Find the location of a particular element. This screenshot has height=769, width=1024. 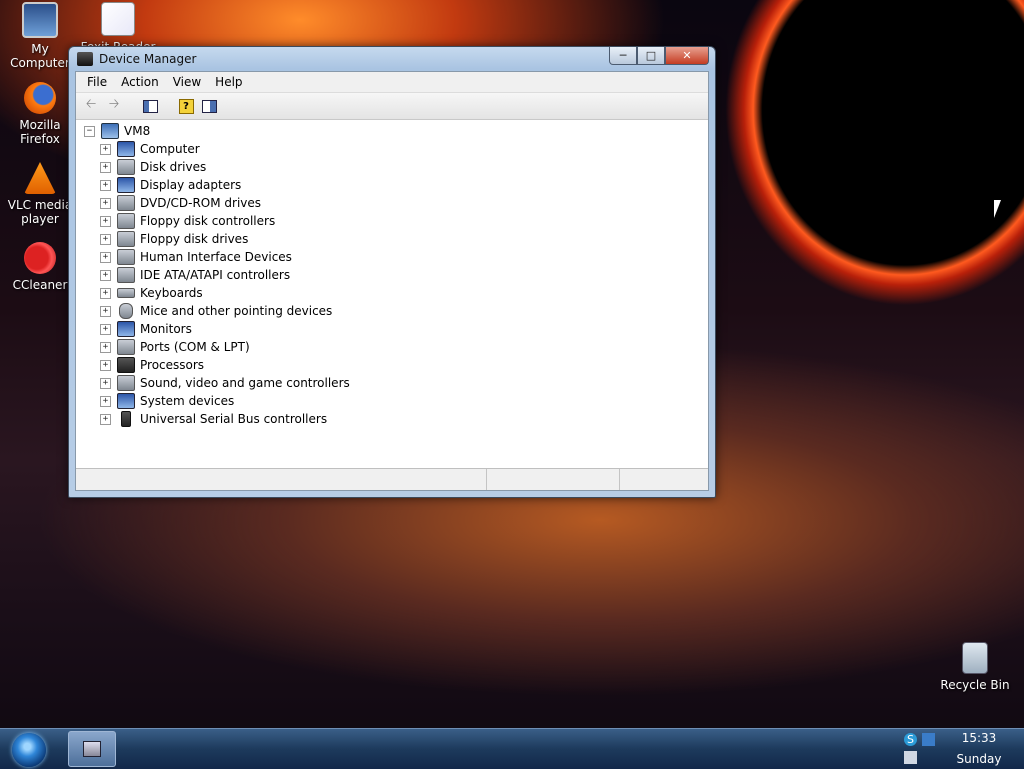

tree-node: + Floppy disk drives is located at coordinates (392, 239).